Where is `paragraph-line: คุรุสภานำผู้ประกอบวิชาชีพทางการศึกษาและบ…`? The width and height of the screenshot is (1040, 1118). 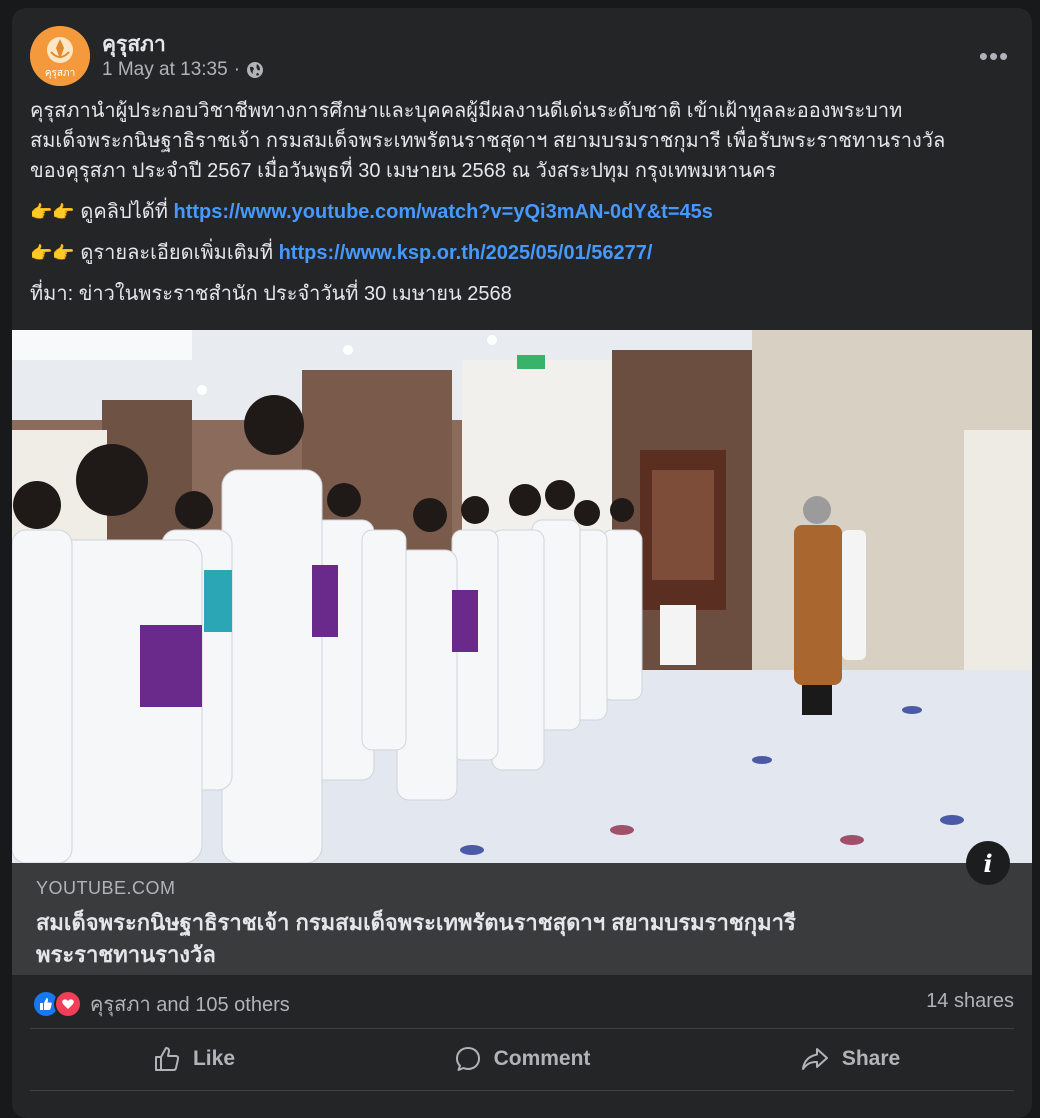 paragraph-line: คุรุสภานำผู้ประกอบวิชาชีพทางการศึกษาและบ… is located at coordinates (466, 111).